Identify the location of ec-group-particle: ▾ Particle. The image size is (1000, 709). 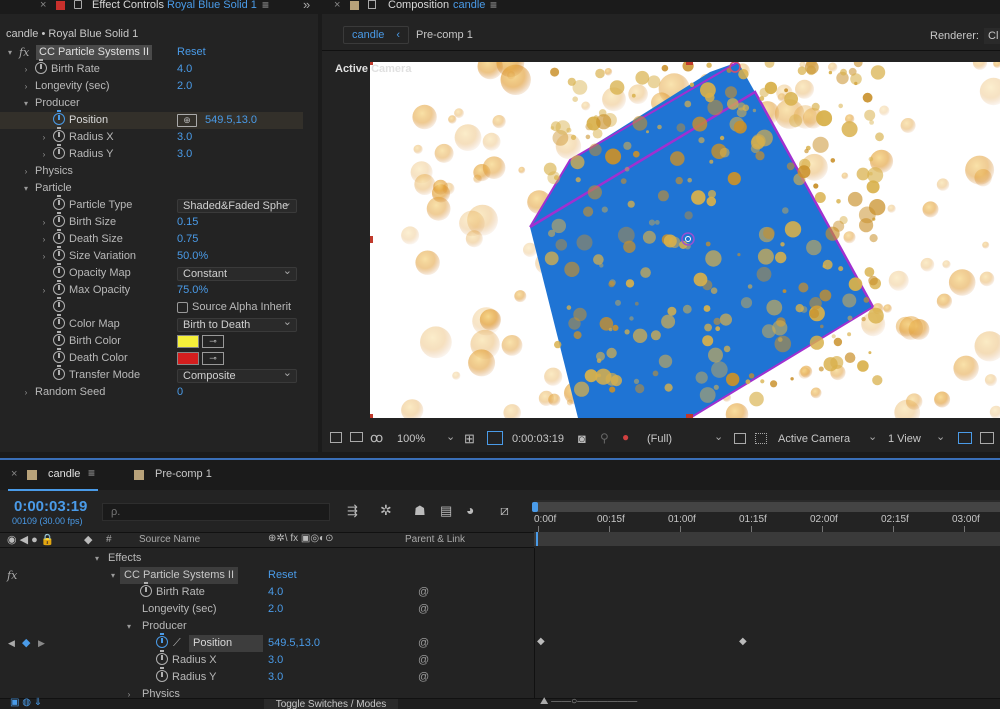
(151, 188).